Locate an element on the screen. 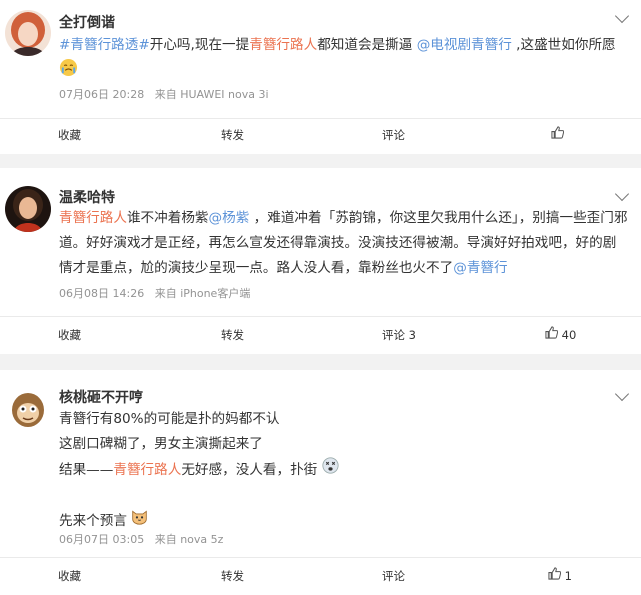 The width and height of the screenshot is (641, 595). post-meta: 07月06日 20:28 来自 HUAWEI nova 3i is located at coordinates (167, 94).